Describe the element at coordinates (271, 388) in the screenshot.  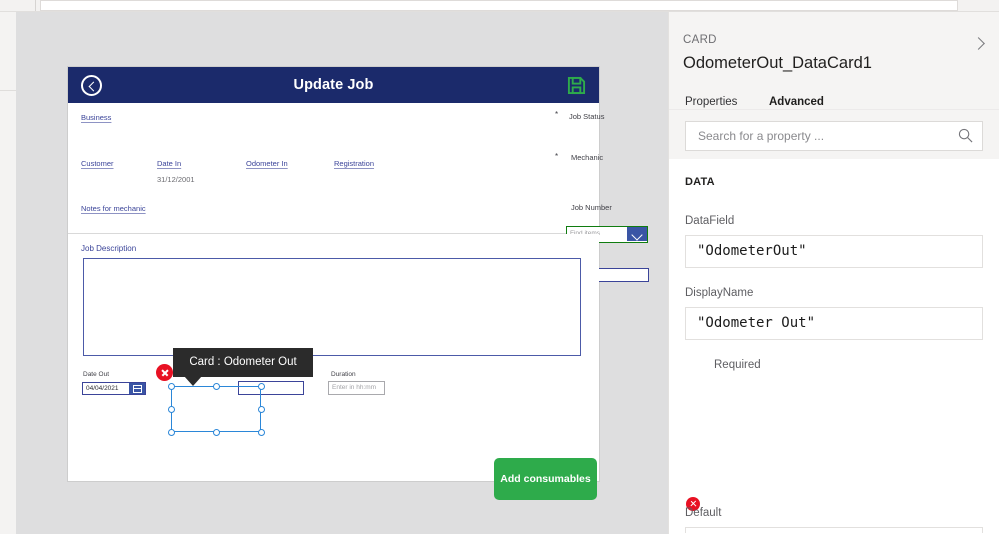
I see `odometer-out-input` at that location.